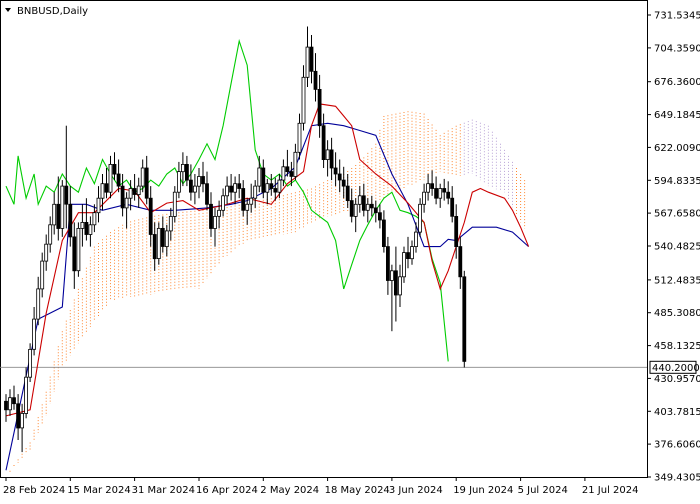 This screenshot has width=700, height=504. Describe the element at coordinates (416, 490) in the screenshot. I see `x-tick-label: 3 Jun 2024` at that location.